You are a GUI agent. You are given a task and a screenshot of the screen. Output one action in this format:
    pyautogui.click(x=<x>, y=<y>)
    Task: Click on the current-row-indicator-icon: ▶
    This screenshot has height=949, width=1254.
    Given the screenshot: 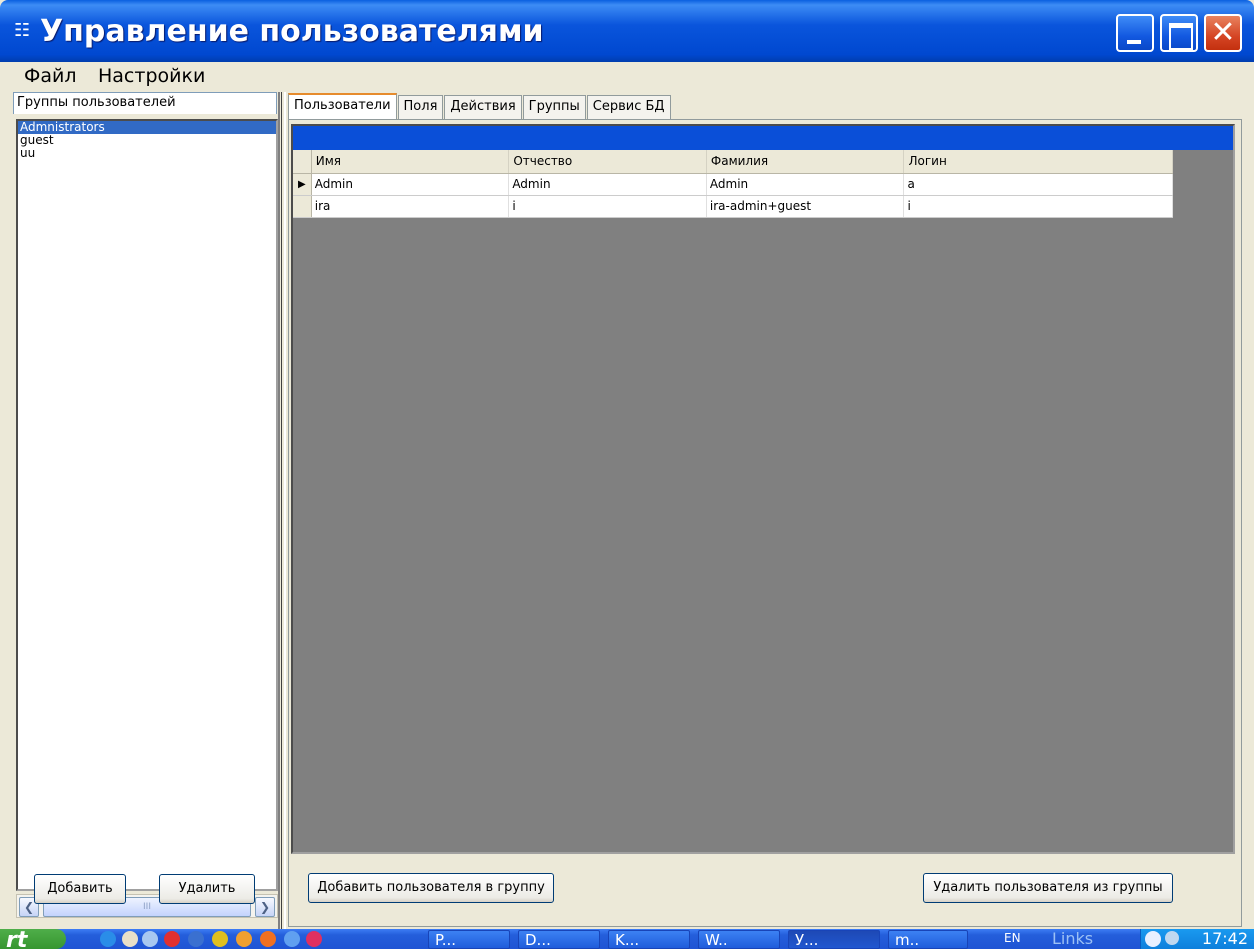 What is the action you would take?
    pyautogui.click(x=302, y=184)
    